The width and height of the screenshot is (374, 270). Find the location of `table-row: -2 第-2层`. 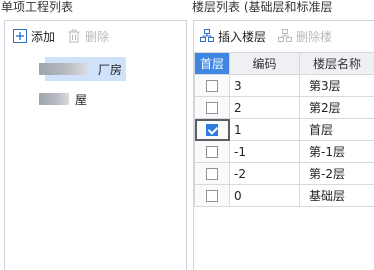

table-row: -2 第-2层 is located at coordinates (284, 174).